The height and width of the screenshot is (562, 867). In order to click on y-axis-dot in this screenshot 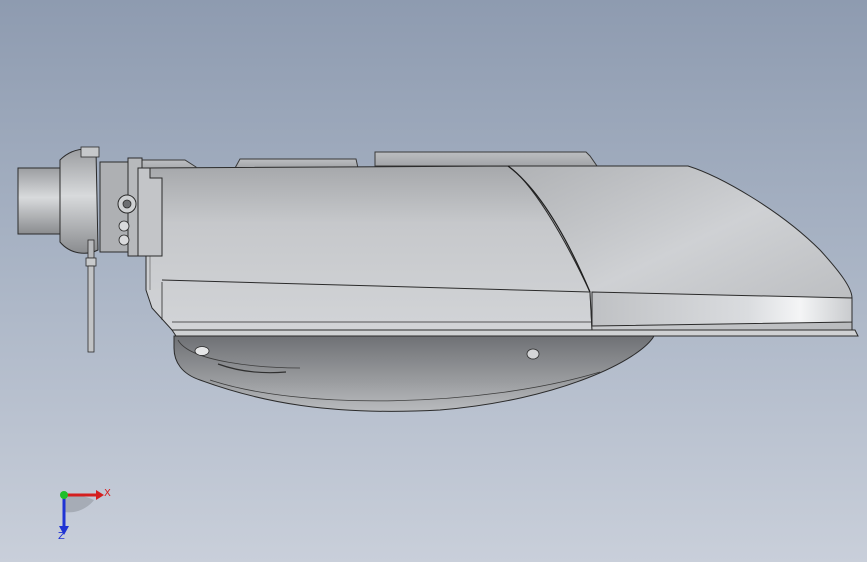, I will do `click(64, 495)`.